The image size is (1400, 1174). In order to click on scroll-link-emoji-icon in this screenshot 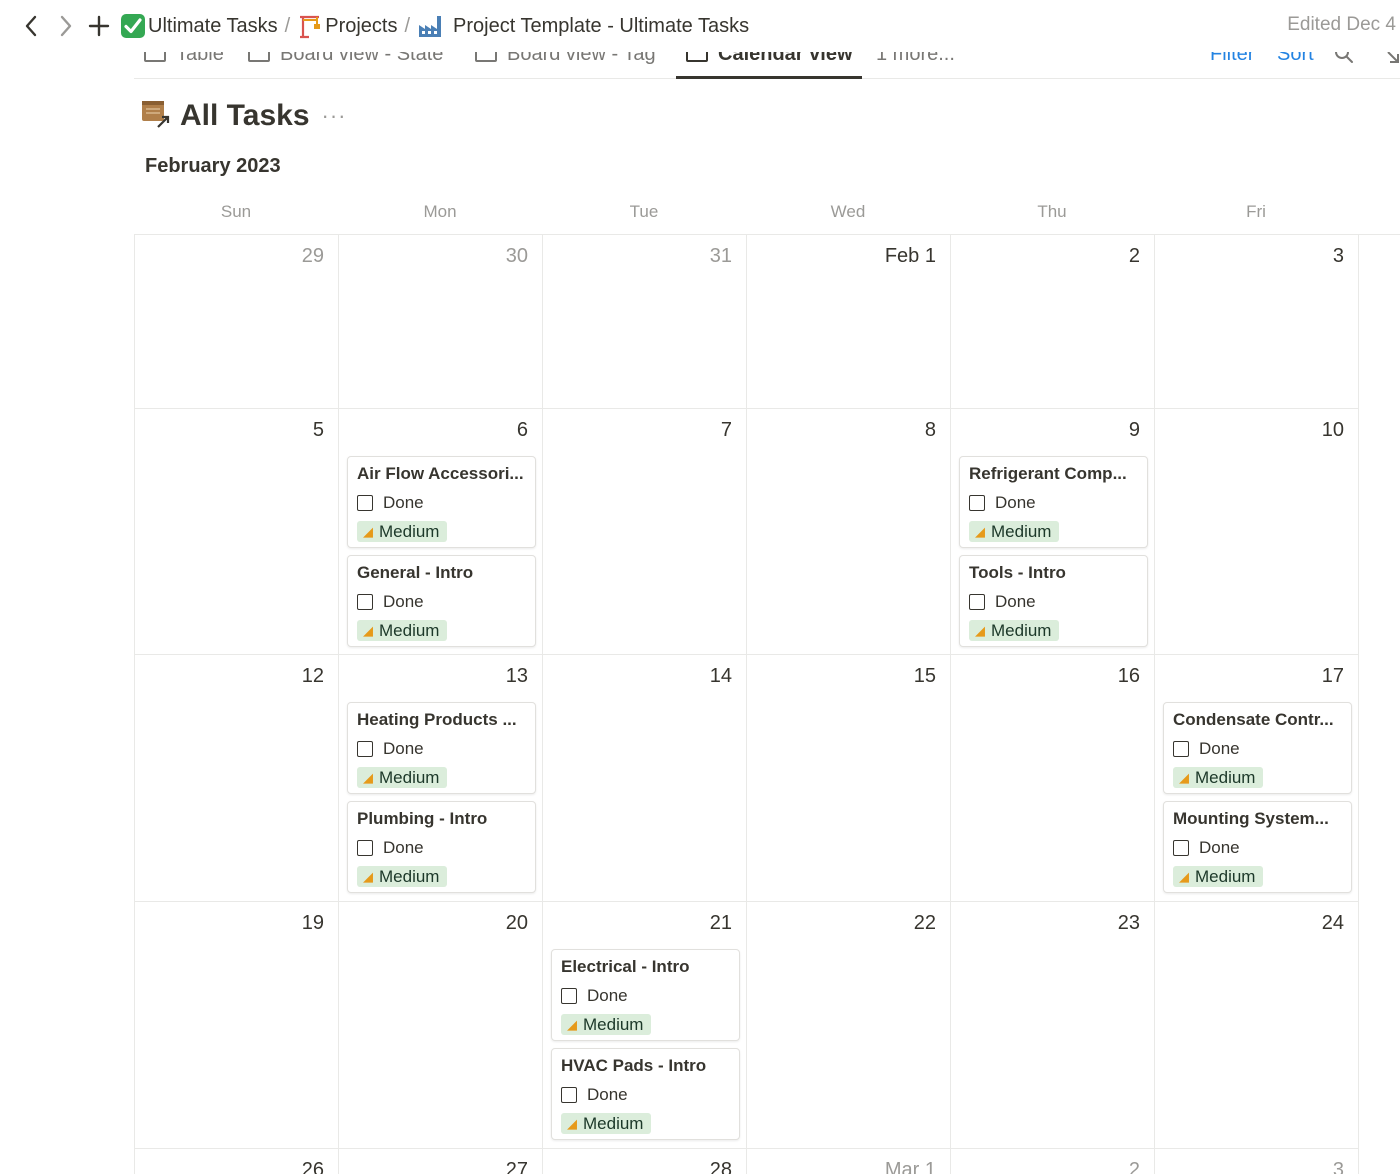, I will do `click(156, 116)`.